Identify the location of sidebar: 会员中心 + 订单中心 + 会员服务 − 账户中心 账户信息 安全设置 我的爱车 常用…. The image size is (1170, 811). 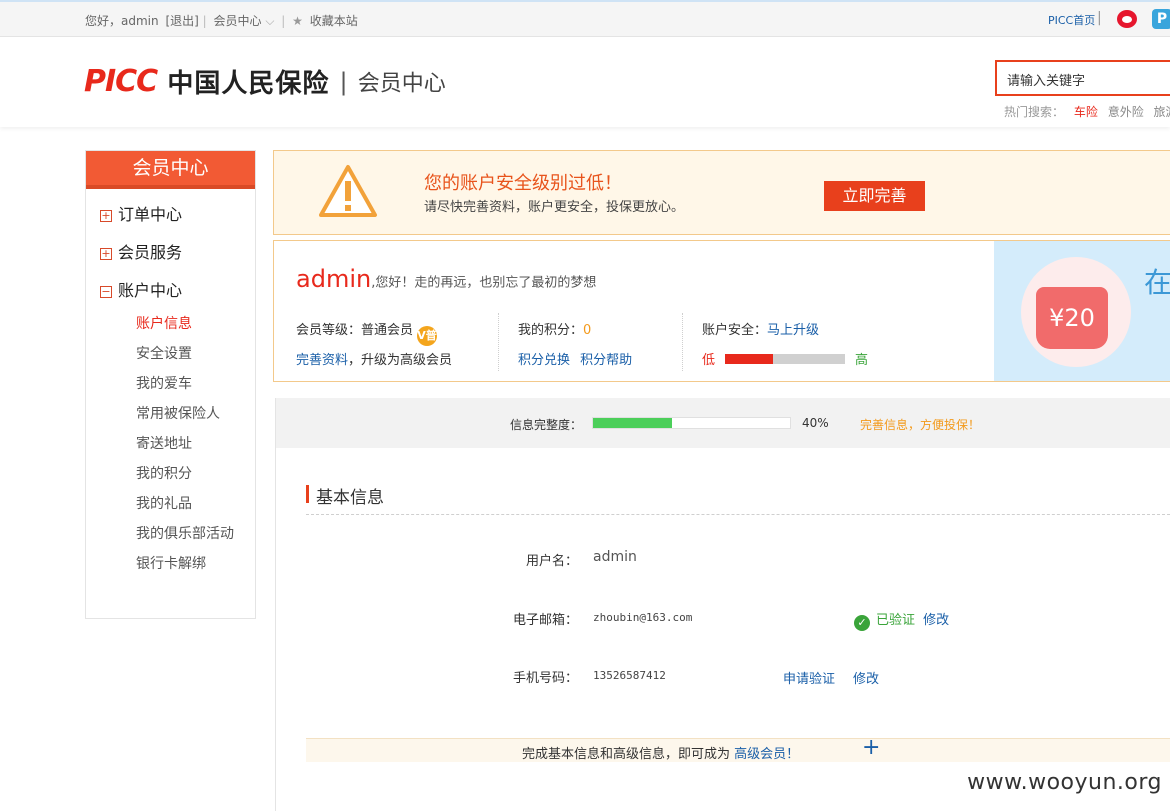
(170, 384).